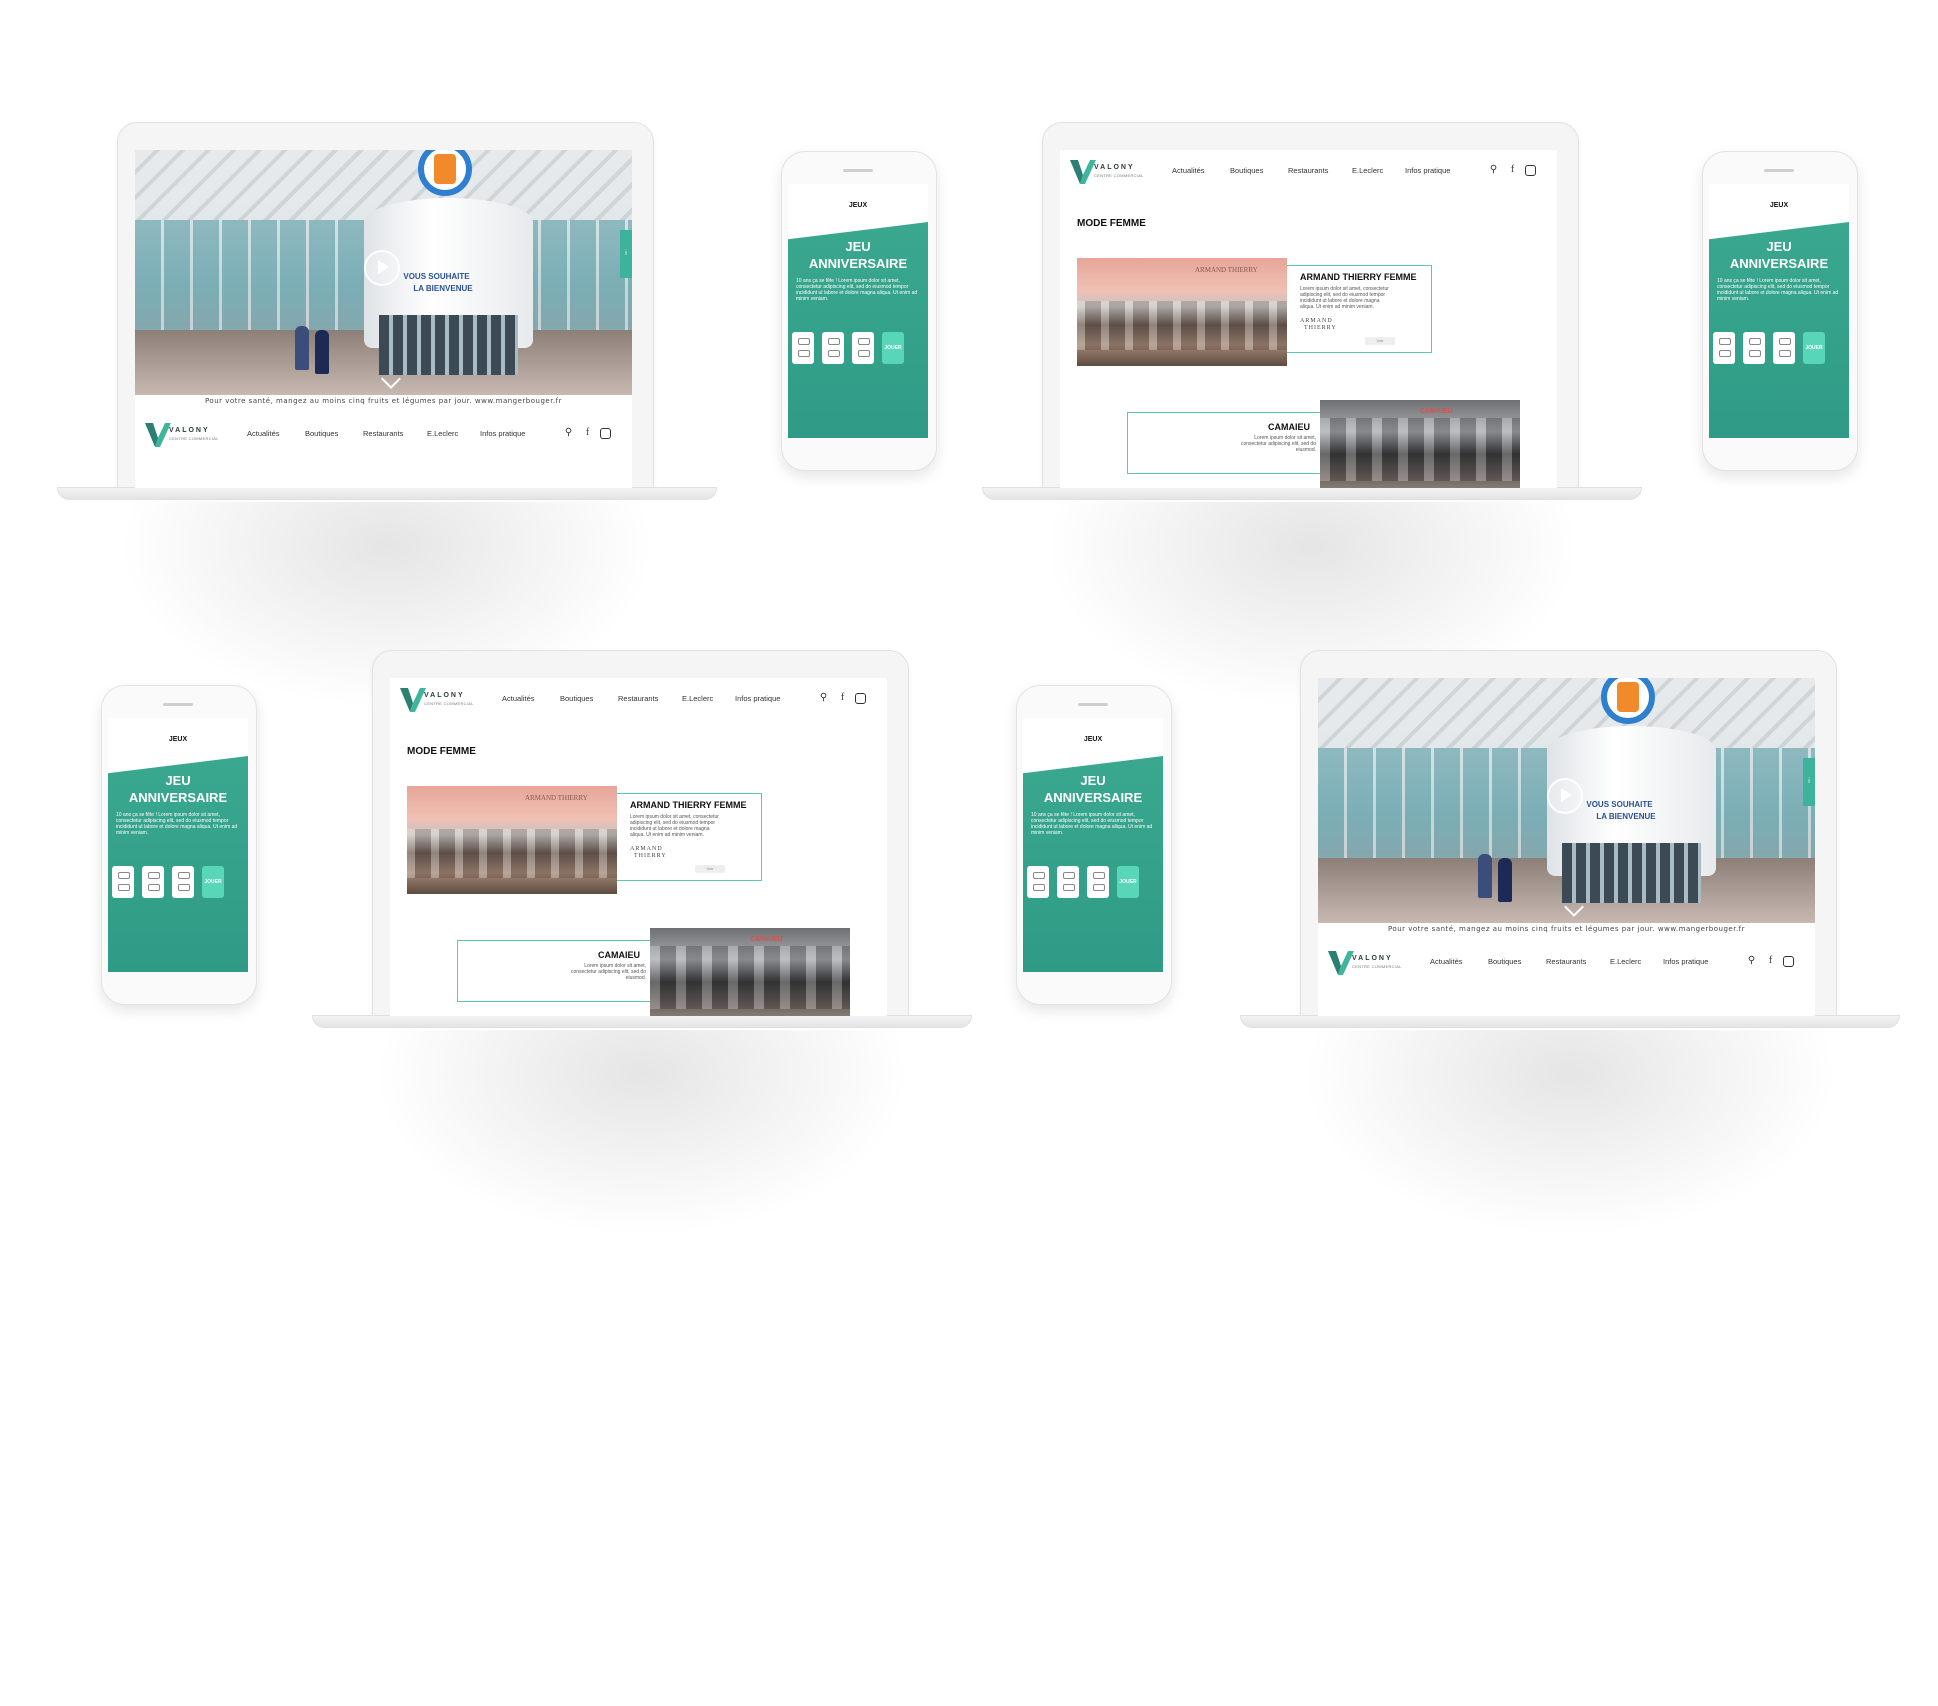 The image size is (1938, 1706). Describe the element at coordinates (646, 849) in the screenshot. I see `shop-logo-line1: ARMAND` at that location.